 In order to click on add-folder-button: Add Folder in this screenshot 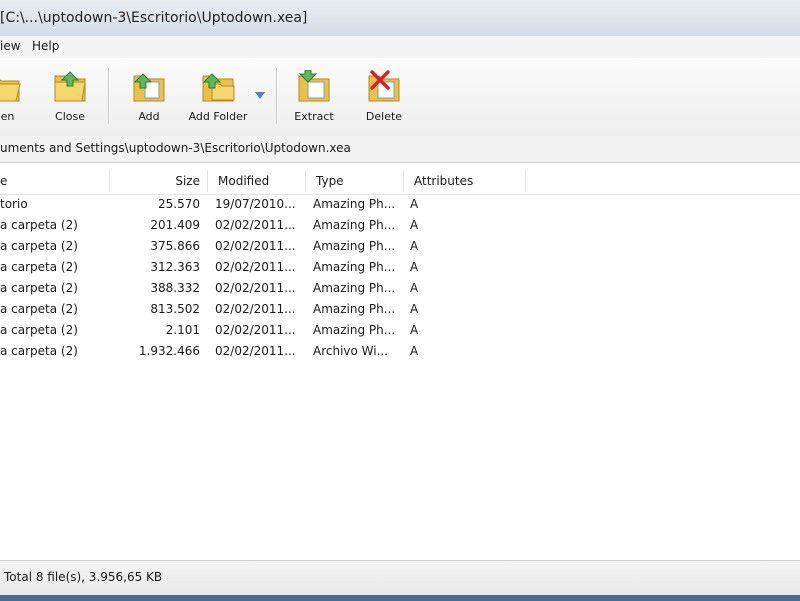, I will do `click(218, 98)`.